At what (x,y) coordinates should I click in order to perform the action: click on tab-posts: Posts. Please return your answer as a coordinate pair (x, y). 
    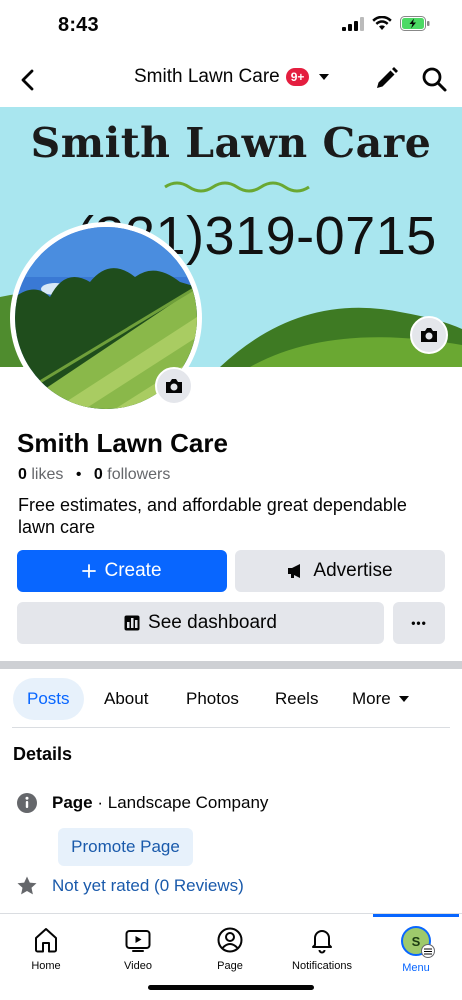
    Looking at the image, I should click on (48, 699).